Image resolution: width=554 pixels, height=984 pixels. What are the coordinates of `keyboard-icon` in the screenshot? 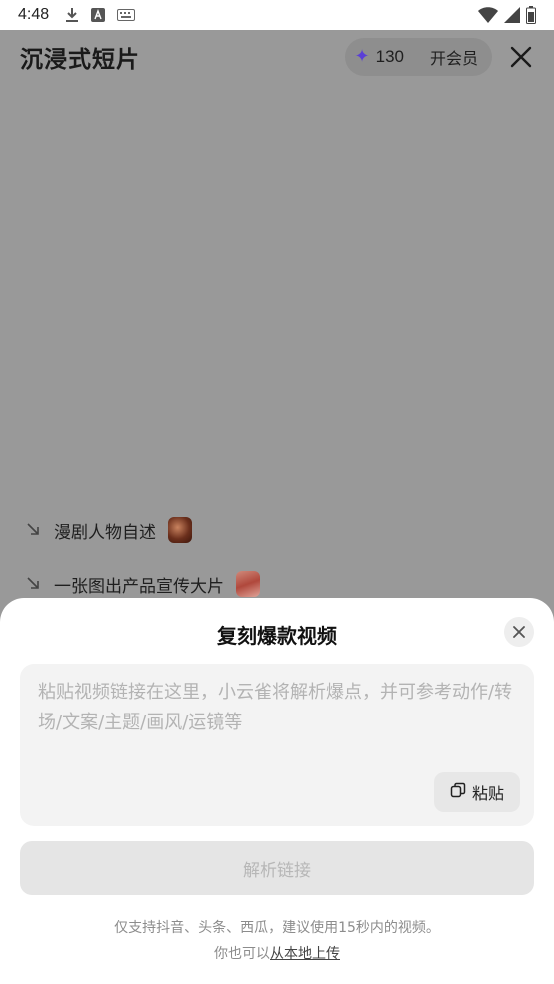 It's located at (126, 15).